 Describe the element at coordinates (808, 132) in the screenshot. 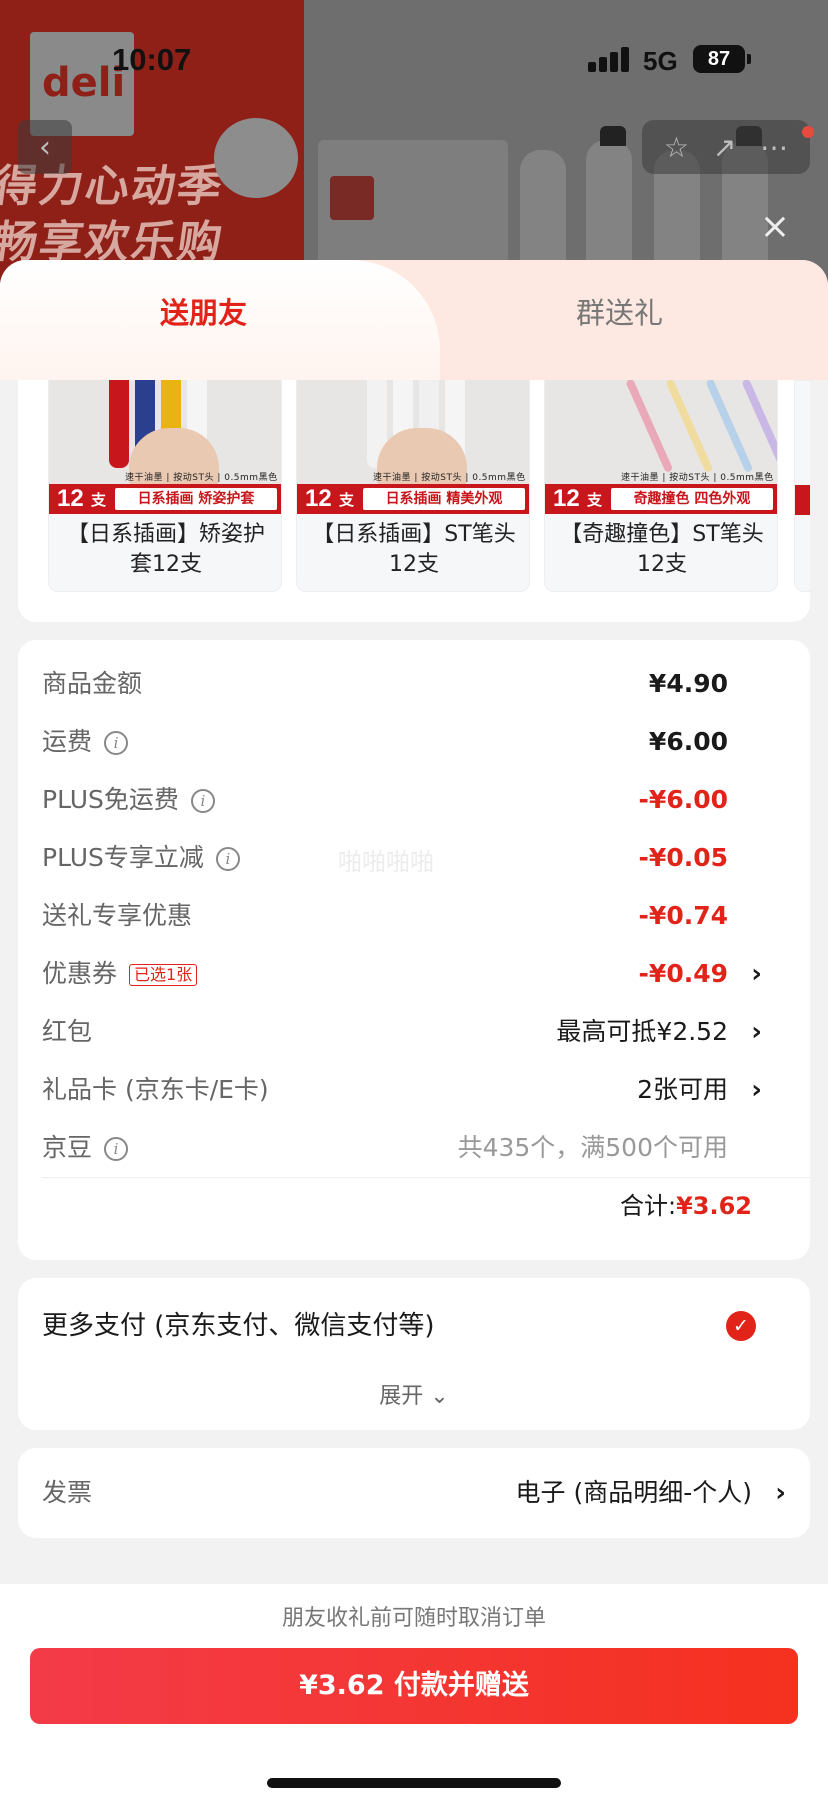

I see `notification-dot` at that location.